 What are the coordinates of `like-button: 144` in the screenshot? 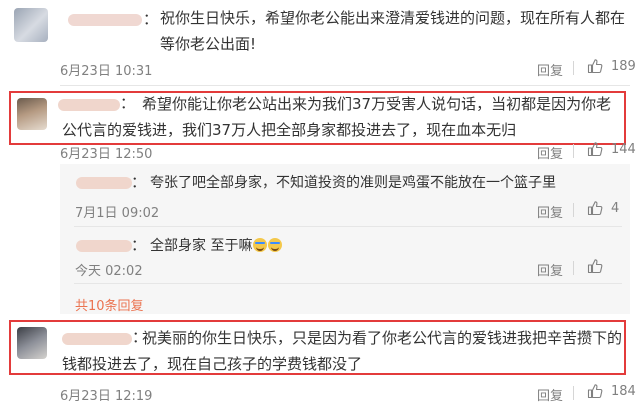 It's located at (611, 149).